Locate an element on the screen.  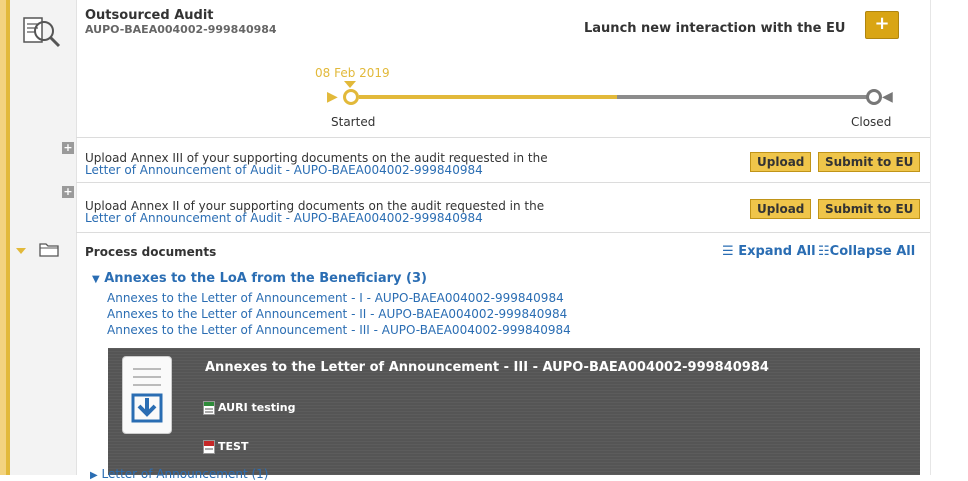
expand-all-link: ☰ Expand All is located at coordinates (769, 251).